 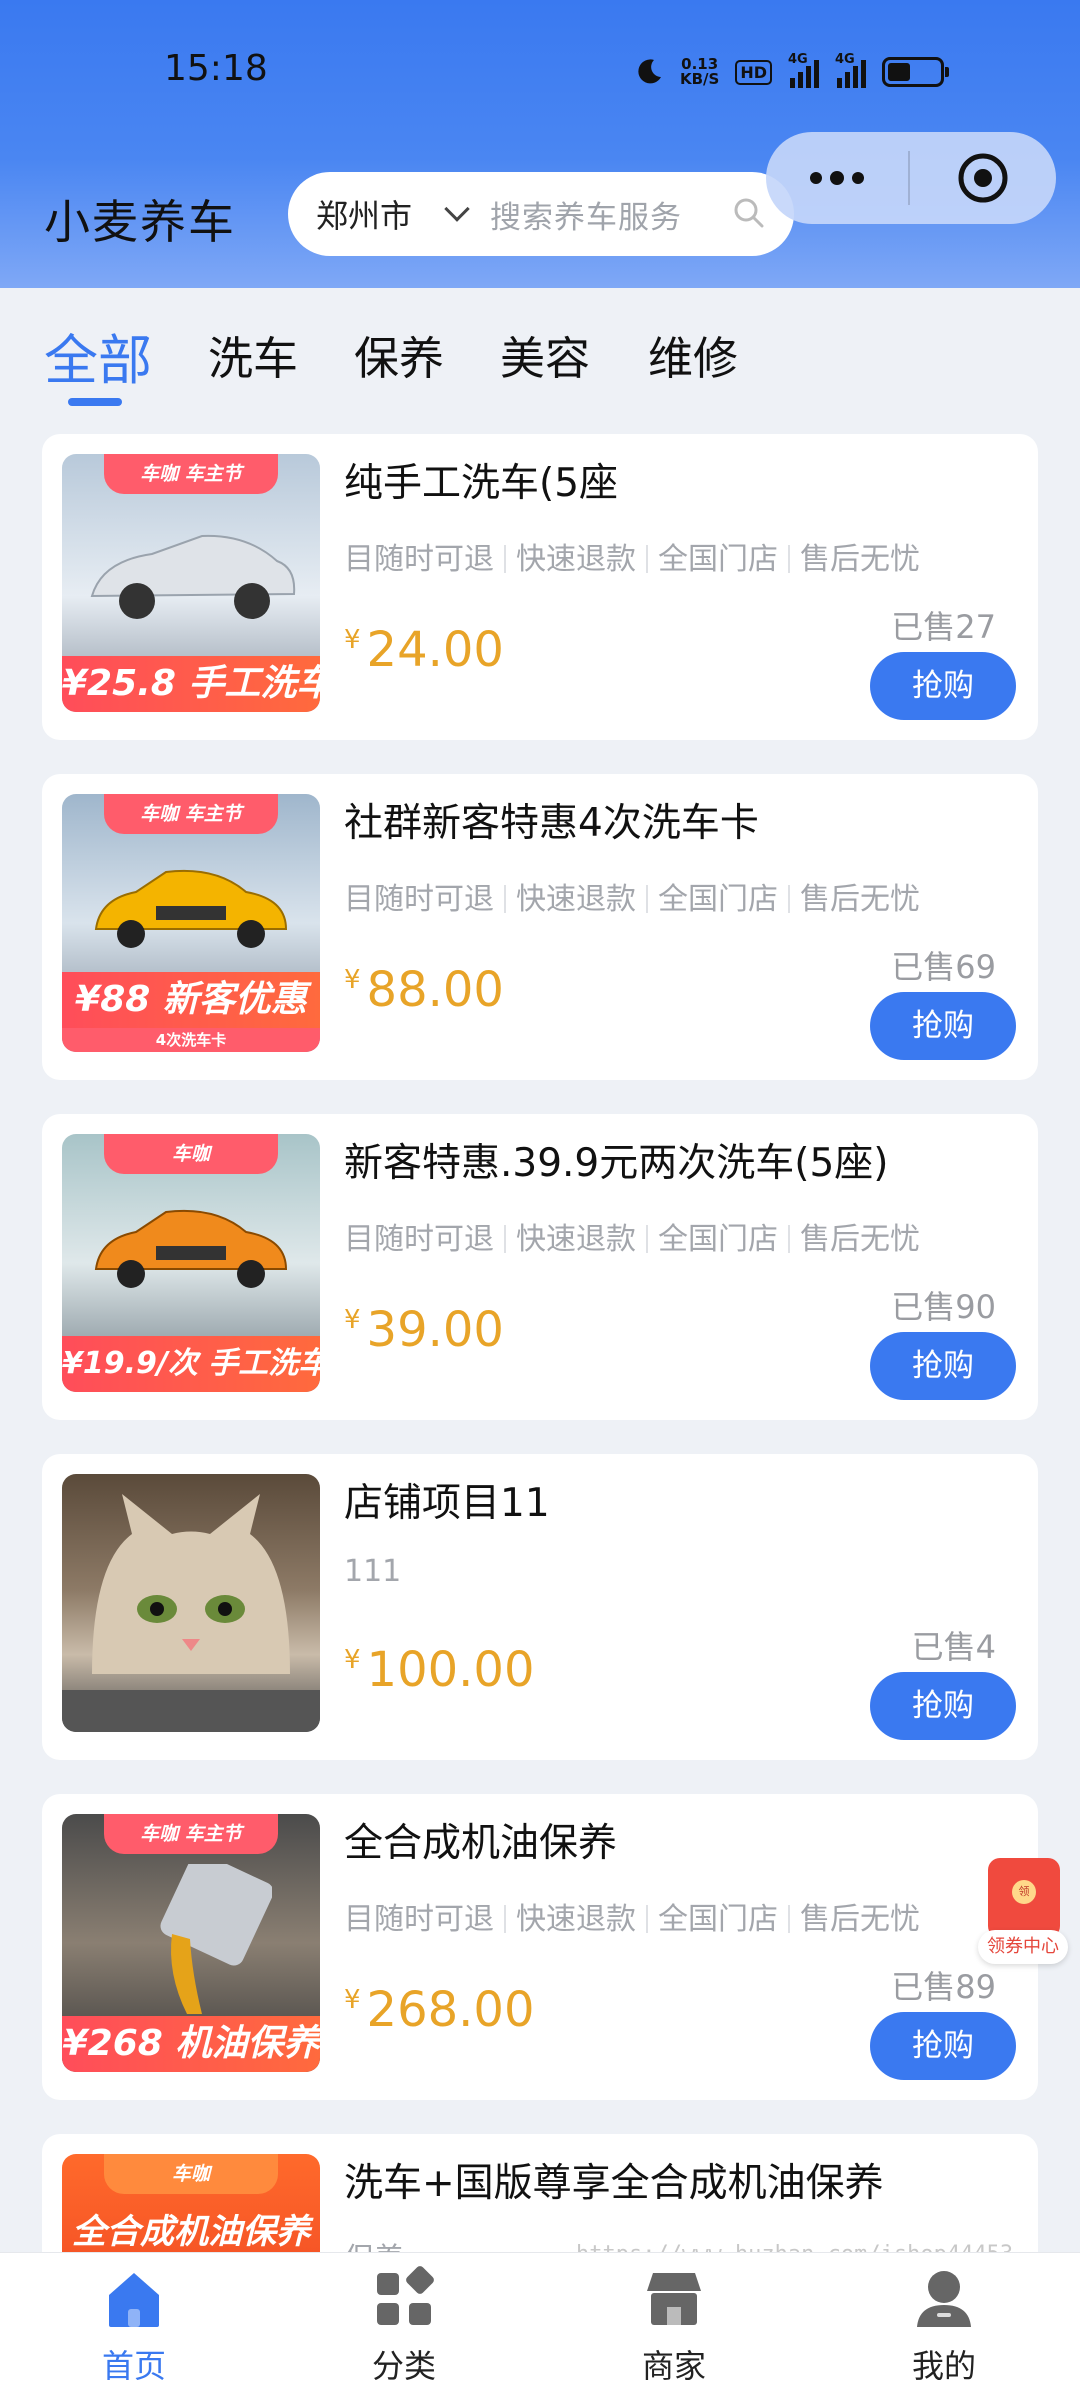 What do you see at coordinates (405, 2295) in the screenshot?
I see `category-icon` at bounding box center [405, 2295].